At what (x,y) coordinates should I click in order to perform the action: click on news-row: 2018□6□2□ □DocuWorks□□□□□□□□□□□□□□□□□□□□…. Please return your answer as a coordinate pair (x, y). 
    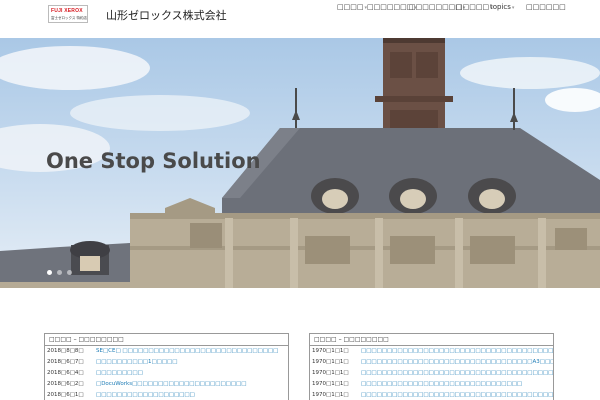
    Looking at the image, I should click on (166, 384).